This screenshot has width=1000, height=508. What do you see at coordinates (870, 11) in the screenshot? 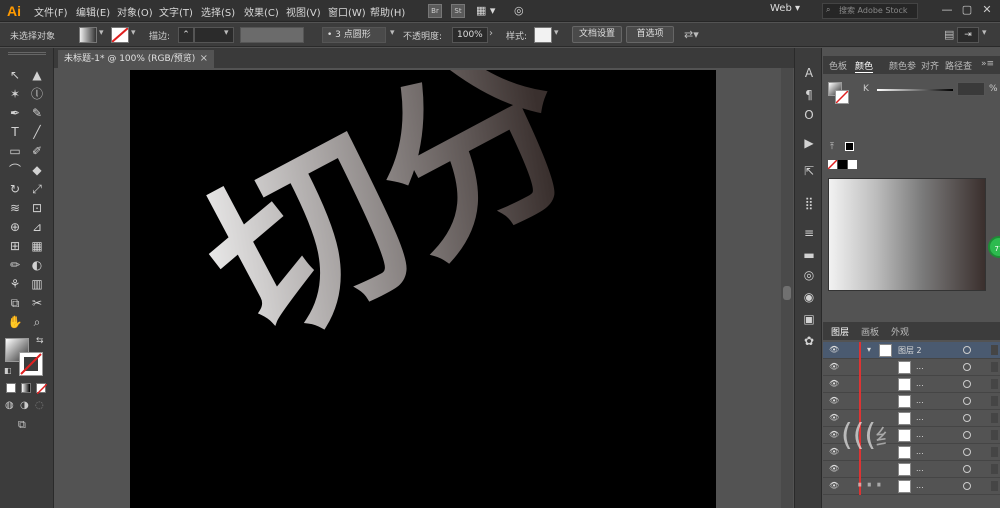
I see `stock-search-input: 搜索 Adobe Stock` at bounding box center [870, 11].